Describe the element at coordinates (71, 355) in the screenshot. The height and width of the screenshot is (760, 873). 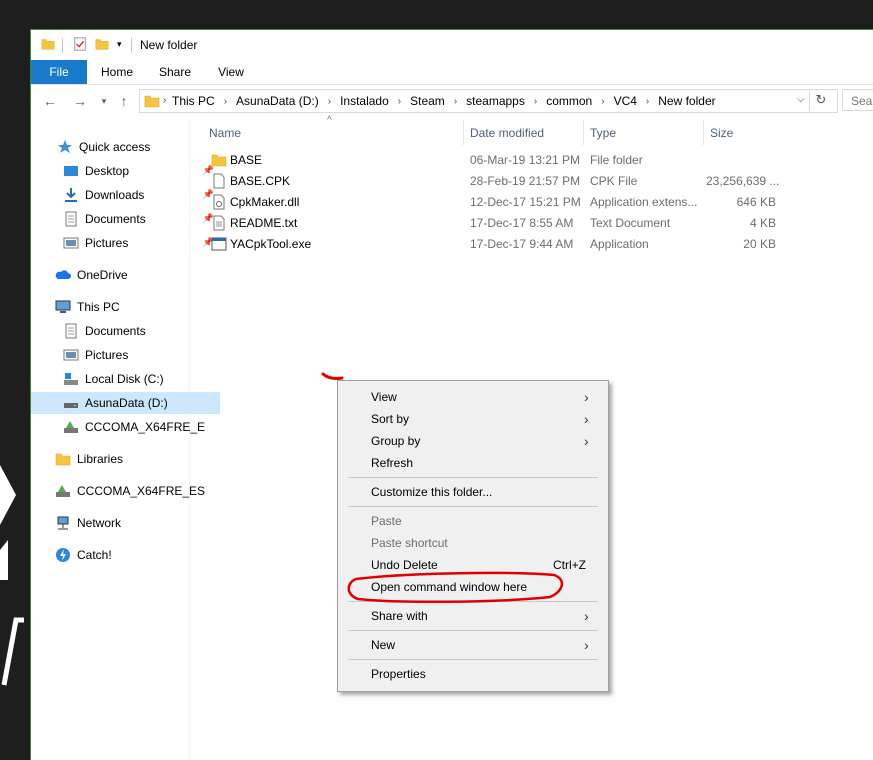
I see `pictures-icon` at that location.